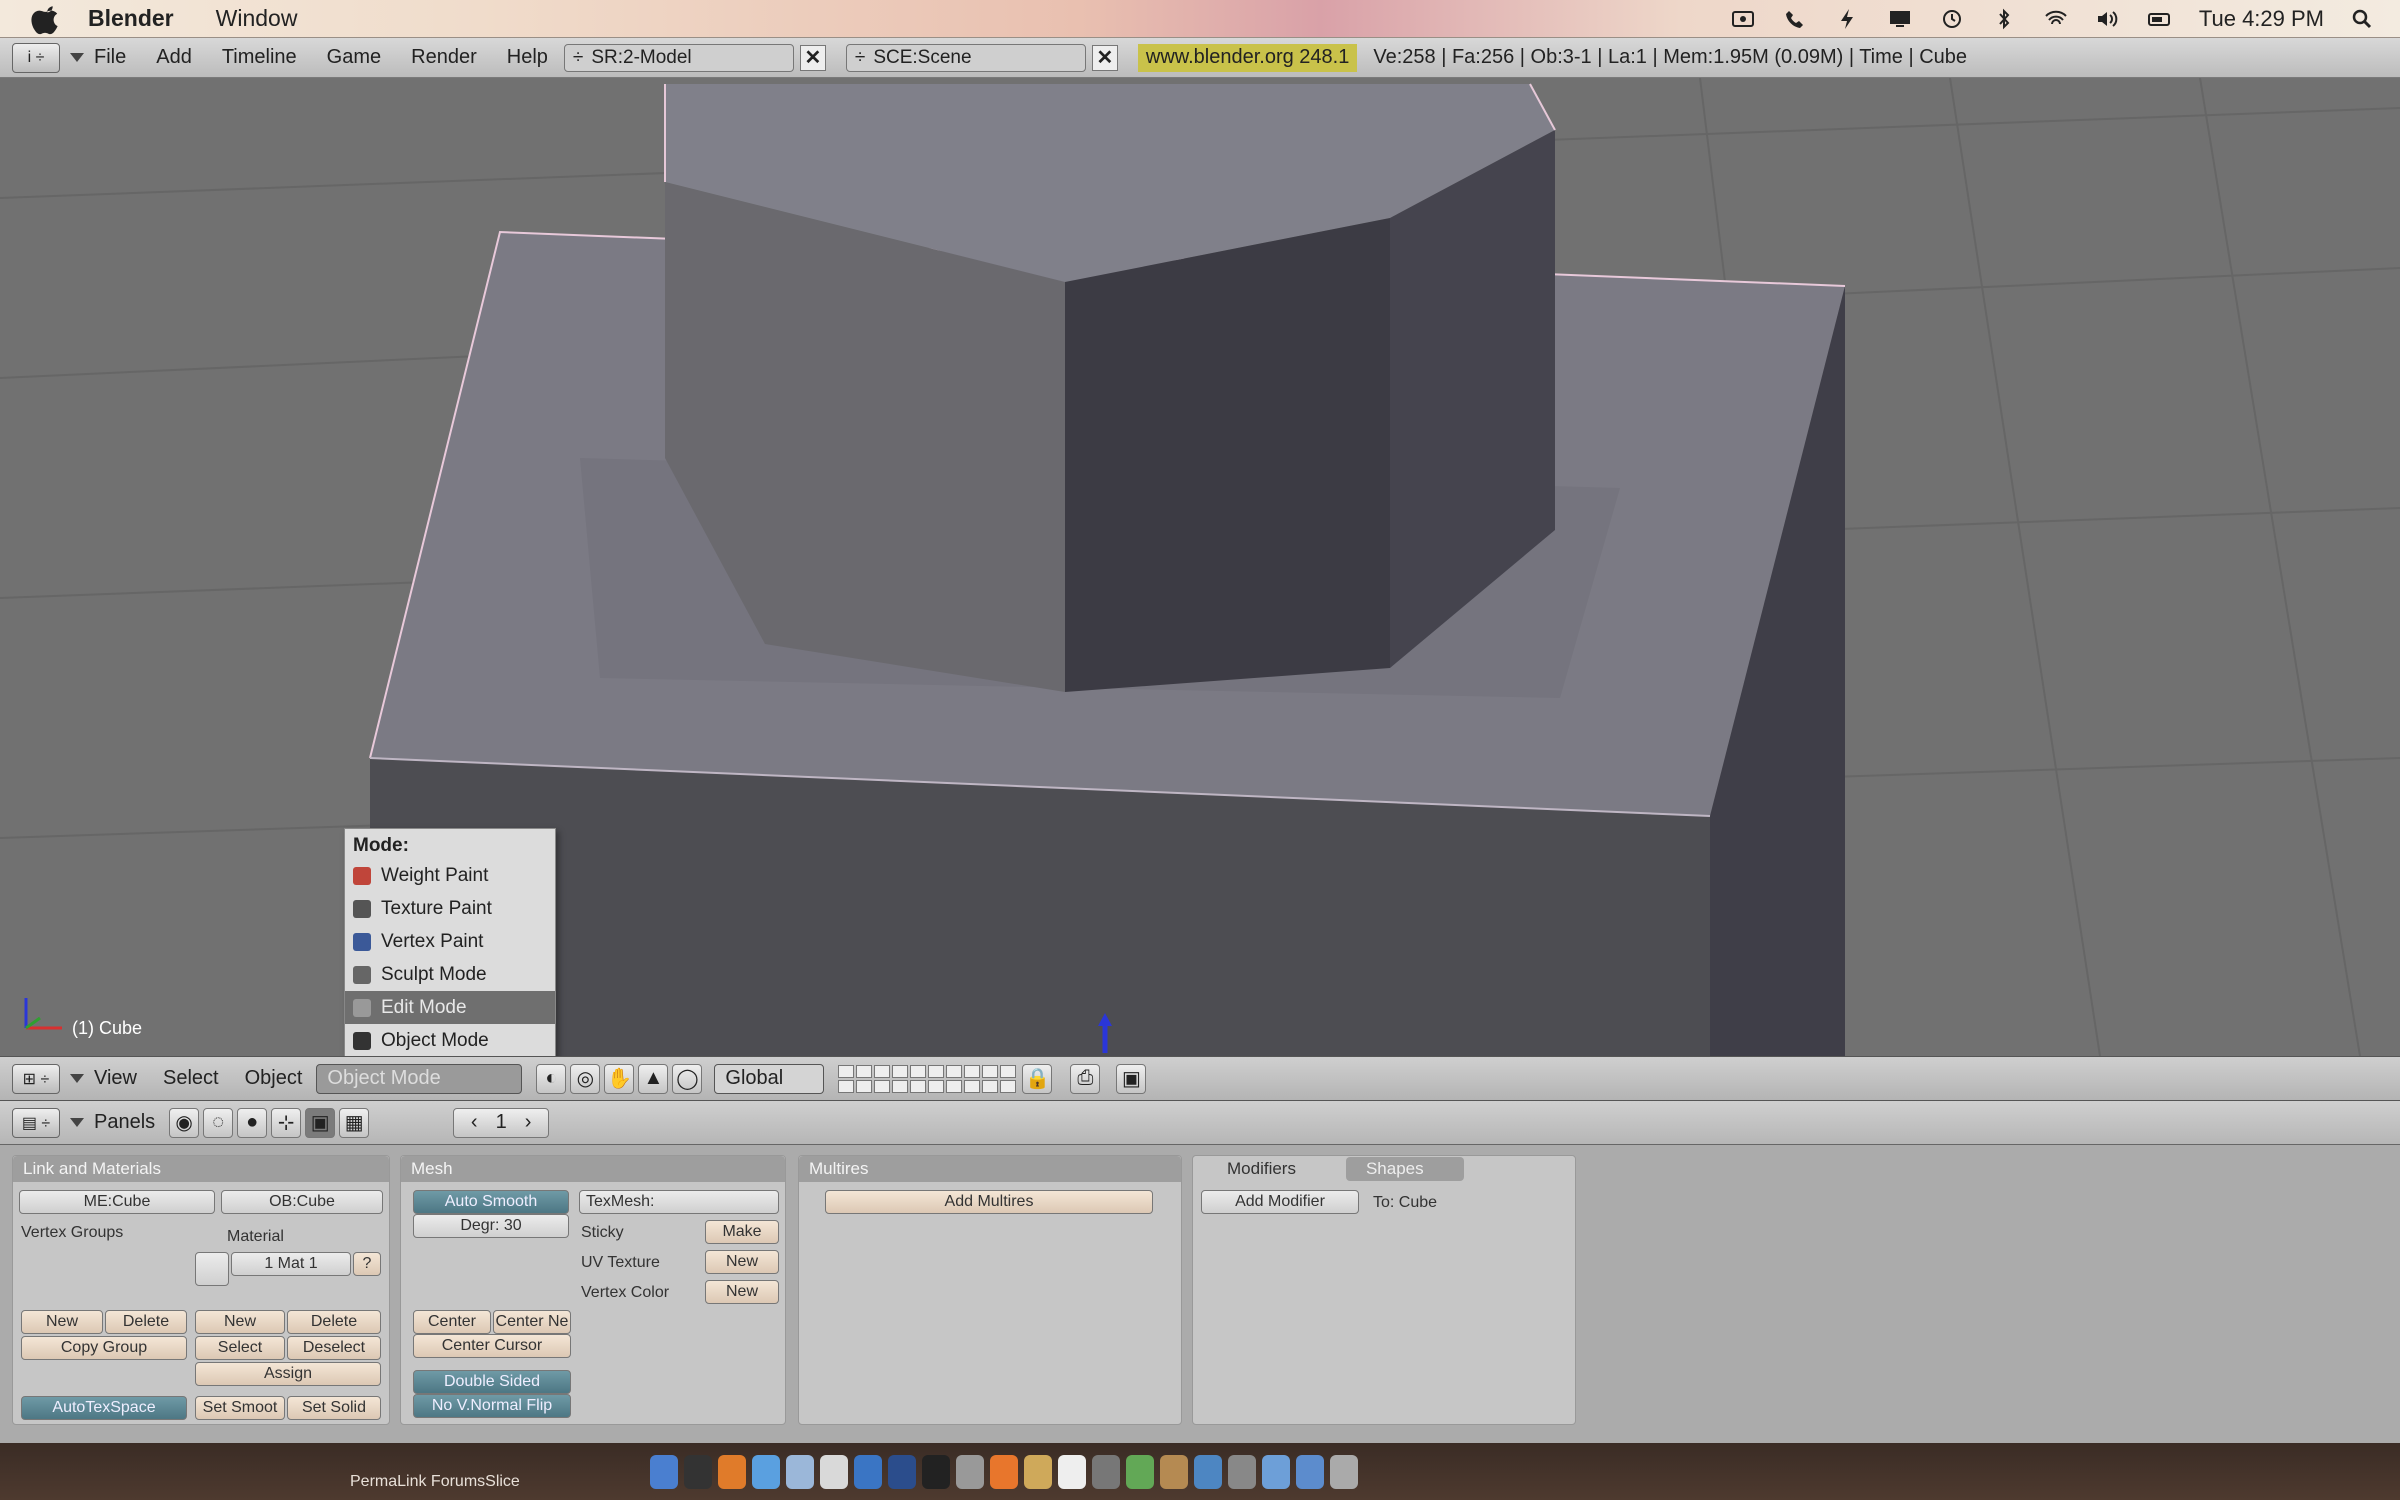 Image resolution: width=2400 pixels, height=1500 pixels. Describe the element at coordinates (990, 1169) in the screenshot. I see `panel-header: Multires` at that location.